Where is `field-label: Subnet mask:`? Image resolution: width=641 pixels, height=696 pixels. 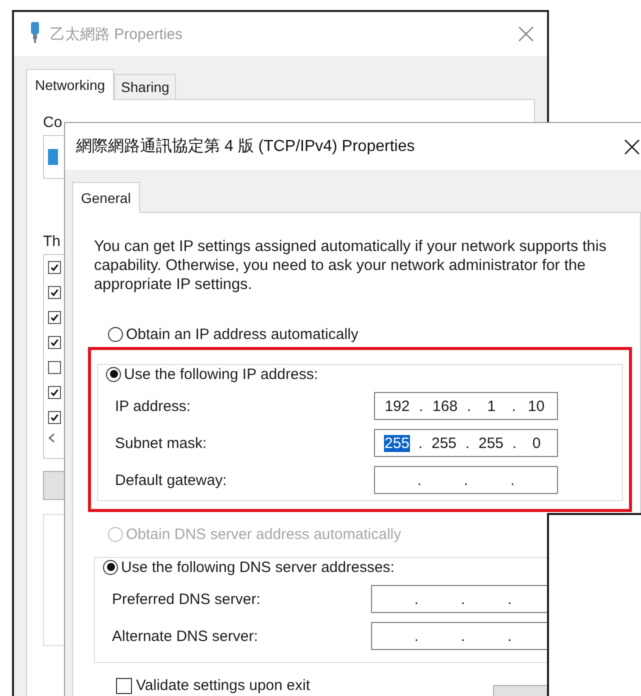
field-label: Subnet mask: is located at coordinates (161, 443).